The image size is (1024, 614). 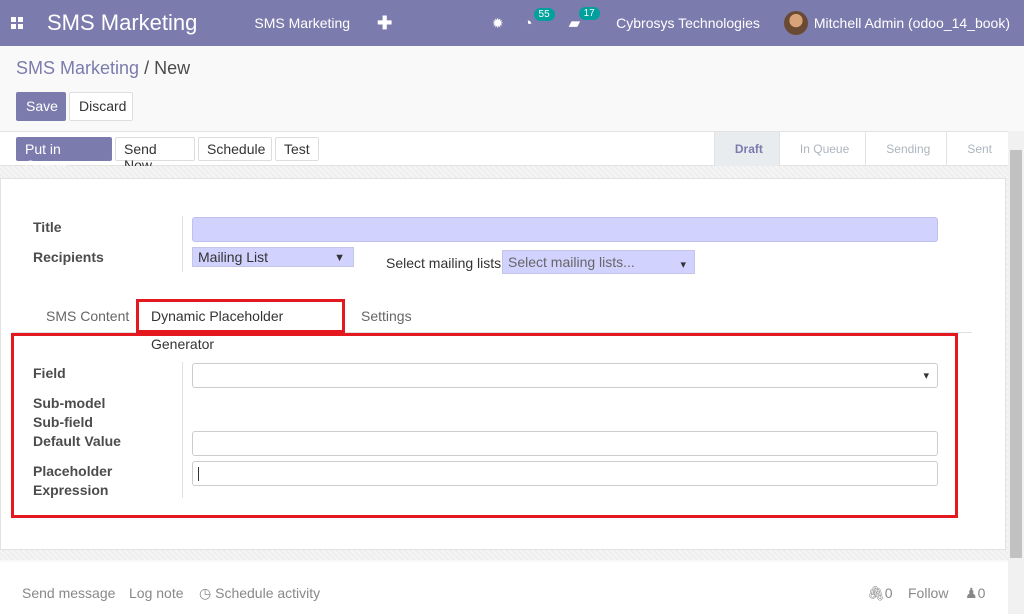 I want to click on tab-settings: Settings, so click(x=386, y=316).